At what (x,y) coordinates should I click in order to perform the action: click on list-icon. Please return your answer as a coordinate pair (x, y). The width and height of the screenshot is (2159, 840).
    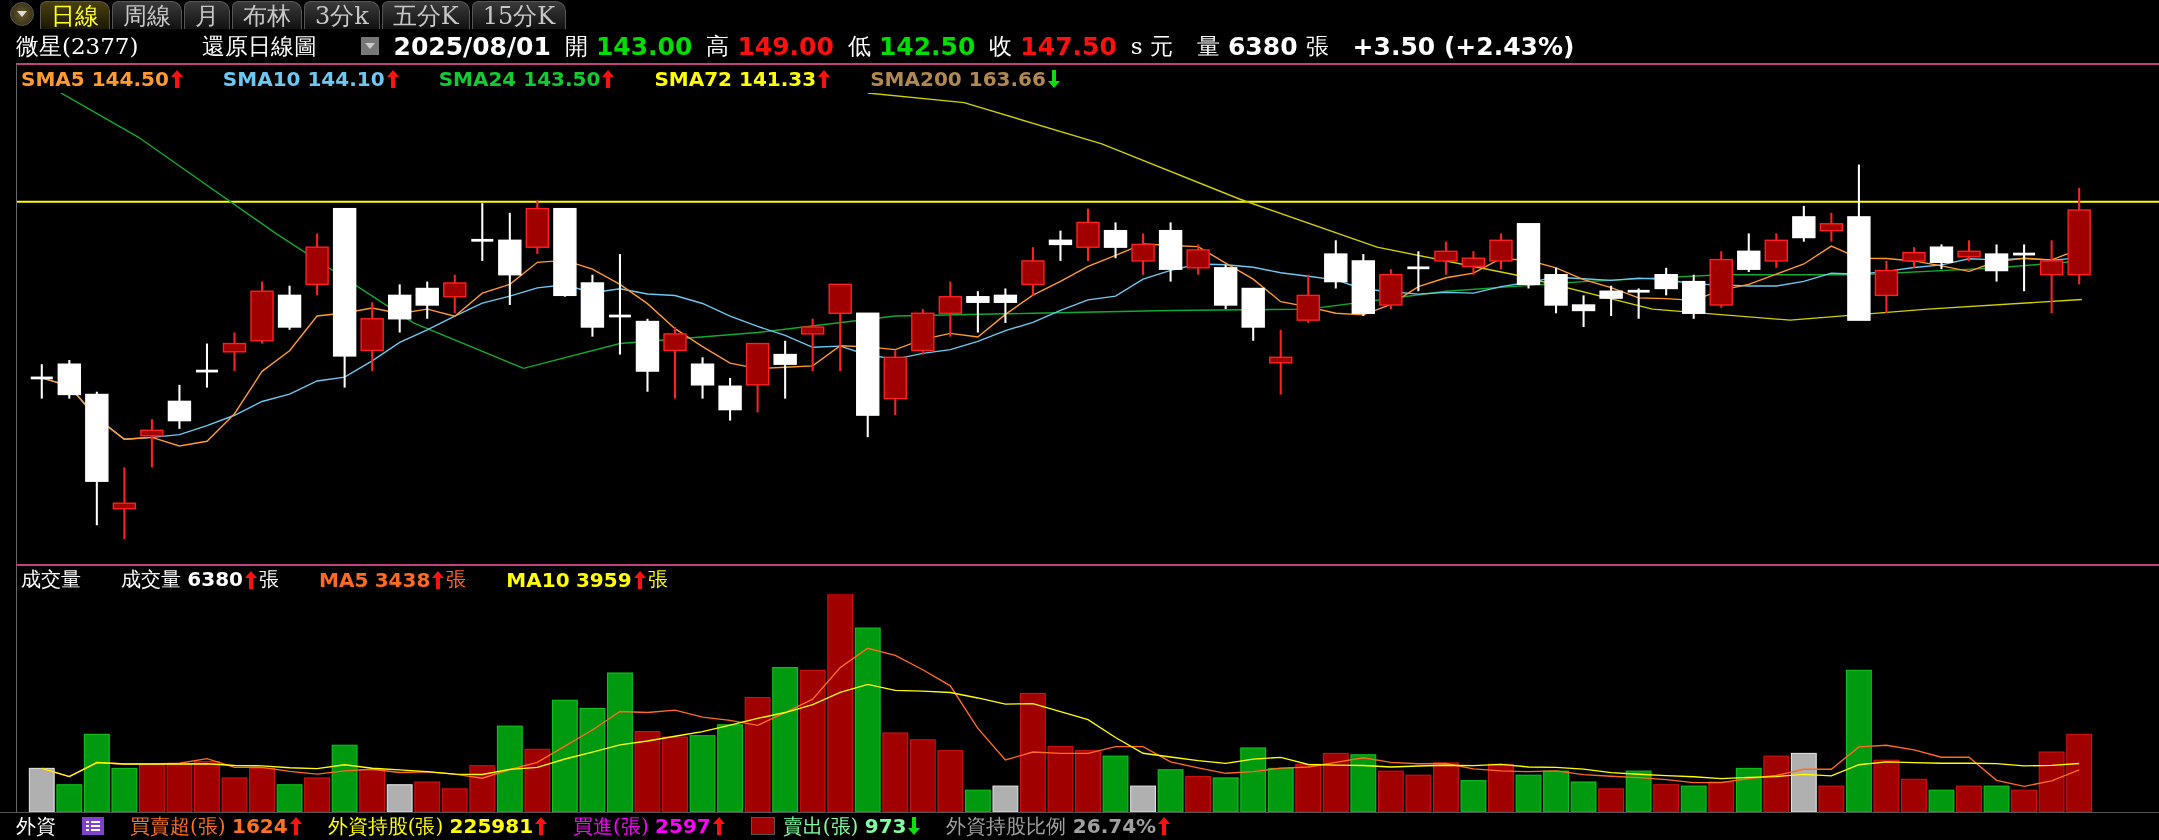
    Looking at the image, I should click on (93, 826).